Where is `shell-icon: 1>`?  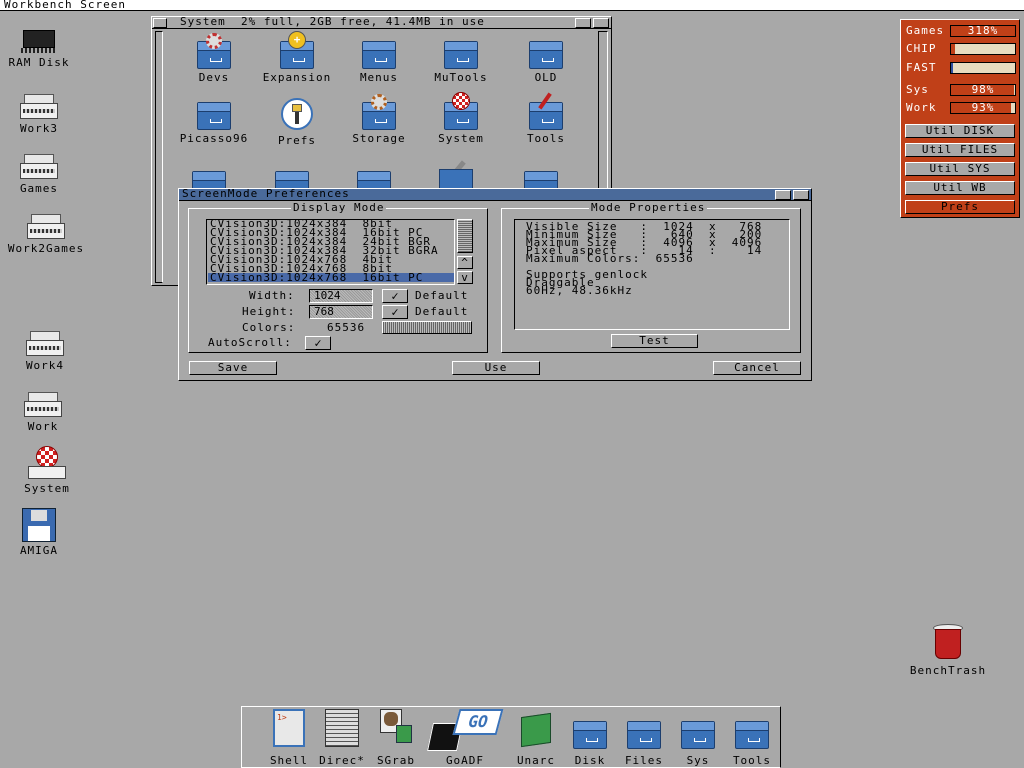 shell-icon: 1> is located at coordinates (289, 728).